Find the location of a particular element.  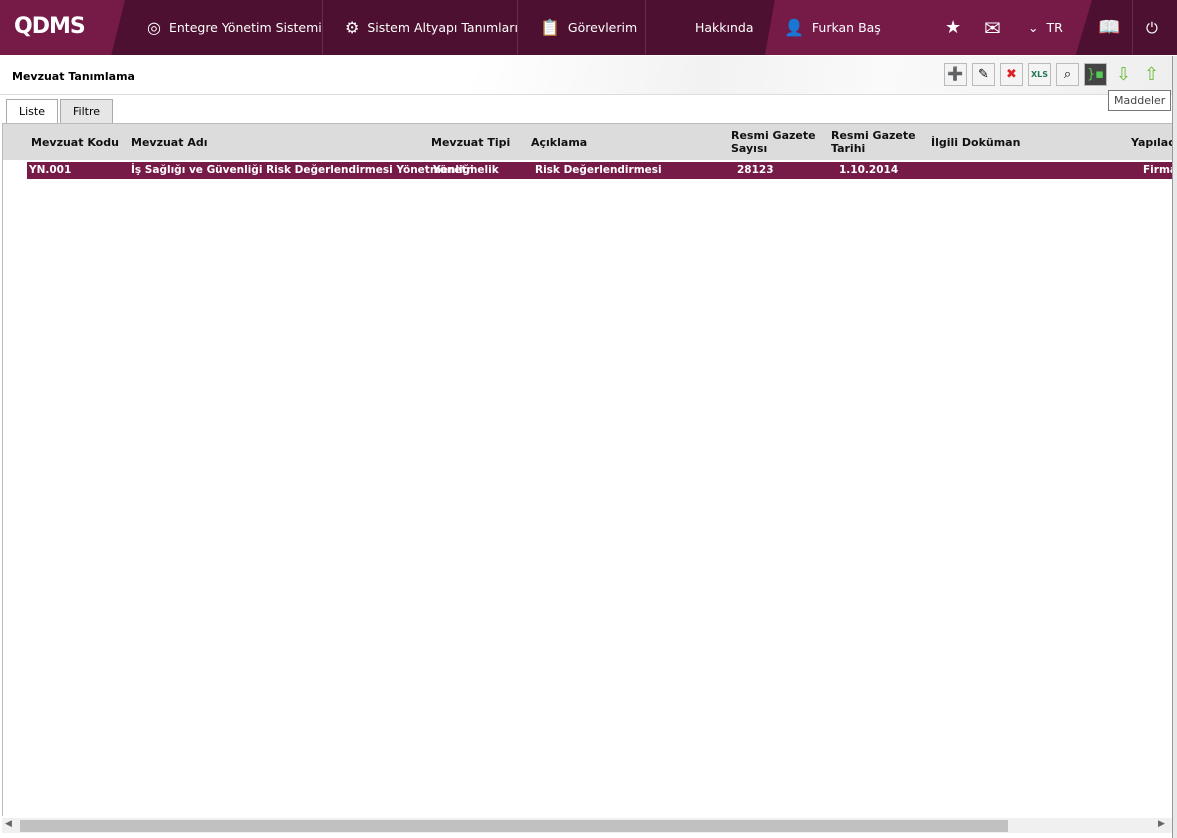

user-icon: 👤 is located at coordinates (794, 27).